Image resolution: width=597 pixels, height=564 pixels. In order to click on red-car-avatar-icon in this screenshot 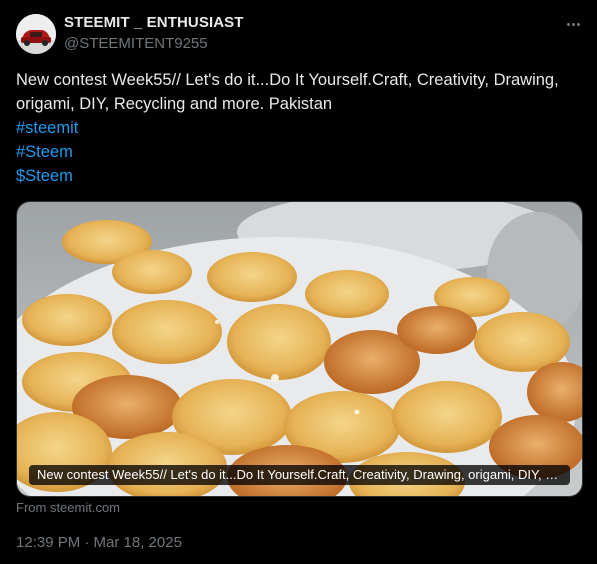, I will do `click(36, 34)`.